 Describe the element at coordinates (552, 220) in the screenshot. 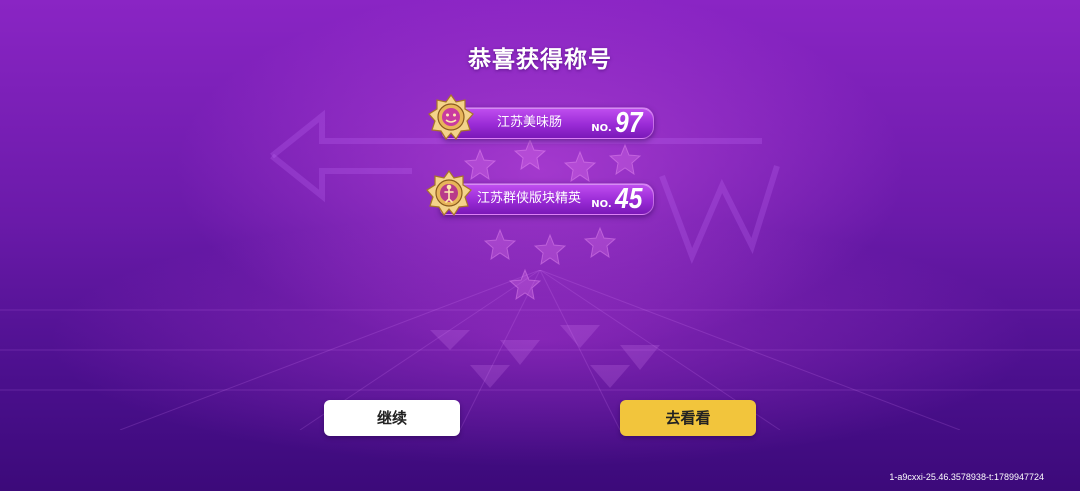

I see `stars-decoration` at that location.